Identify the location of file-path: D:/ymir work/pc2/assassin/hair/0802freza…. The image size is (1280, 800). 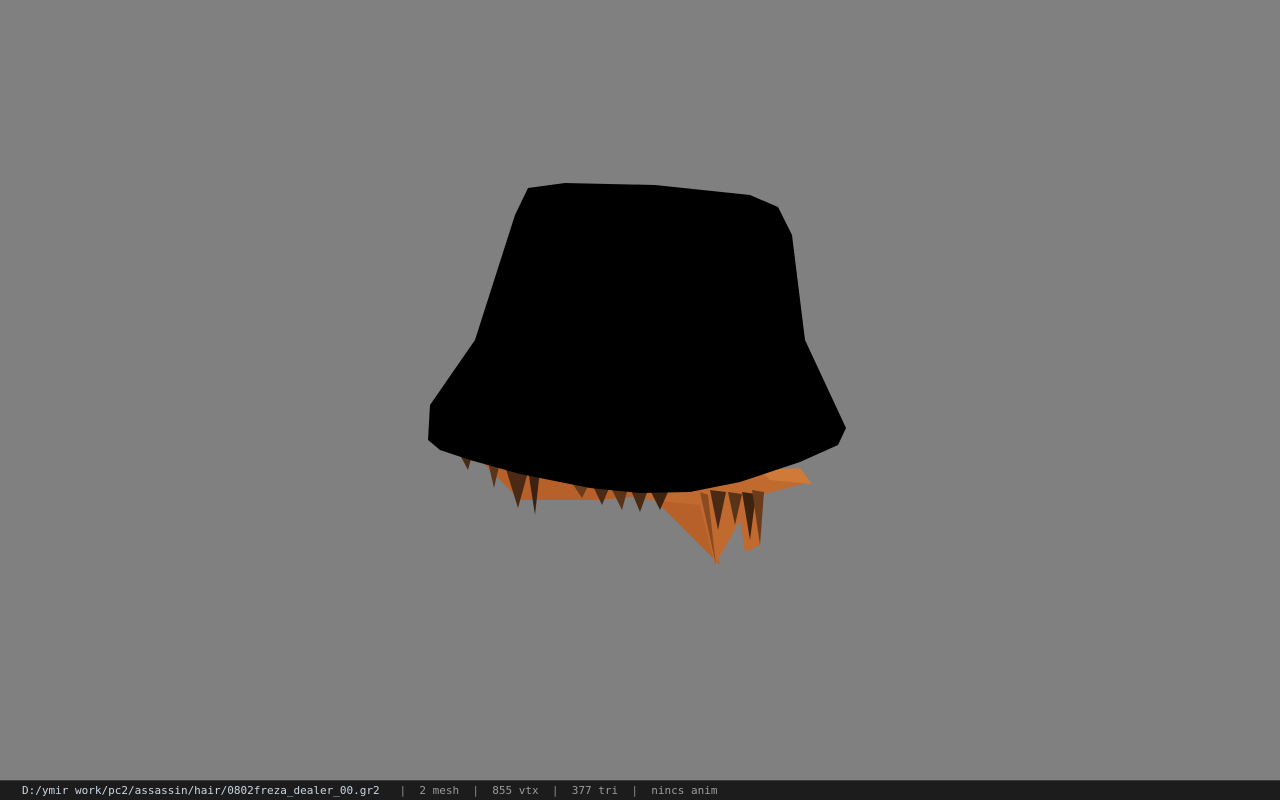
(201, 790).